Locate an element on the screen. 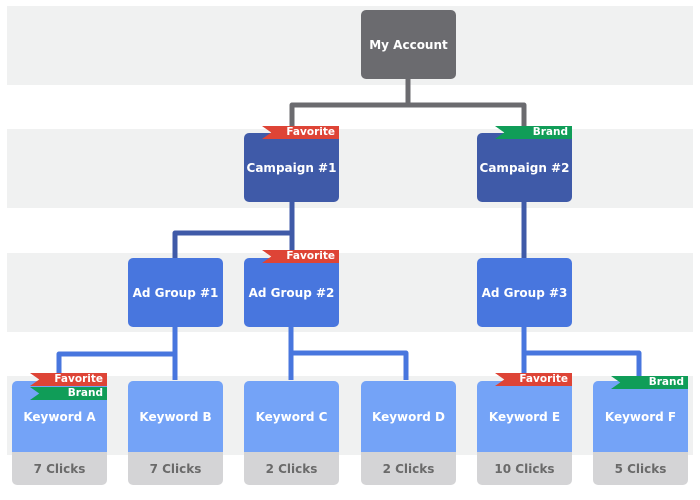  node-ad-group-1: Ad Group #1 is located at coordinates (175, 292).